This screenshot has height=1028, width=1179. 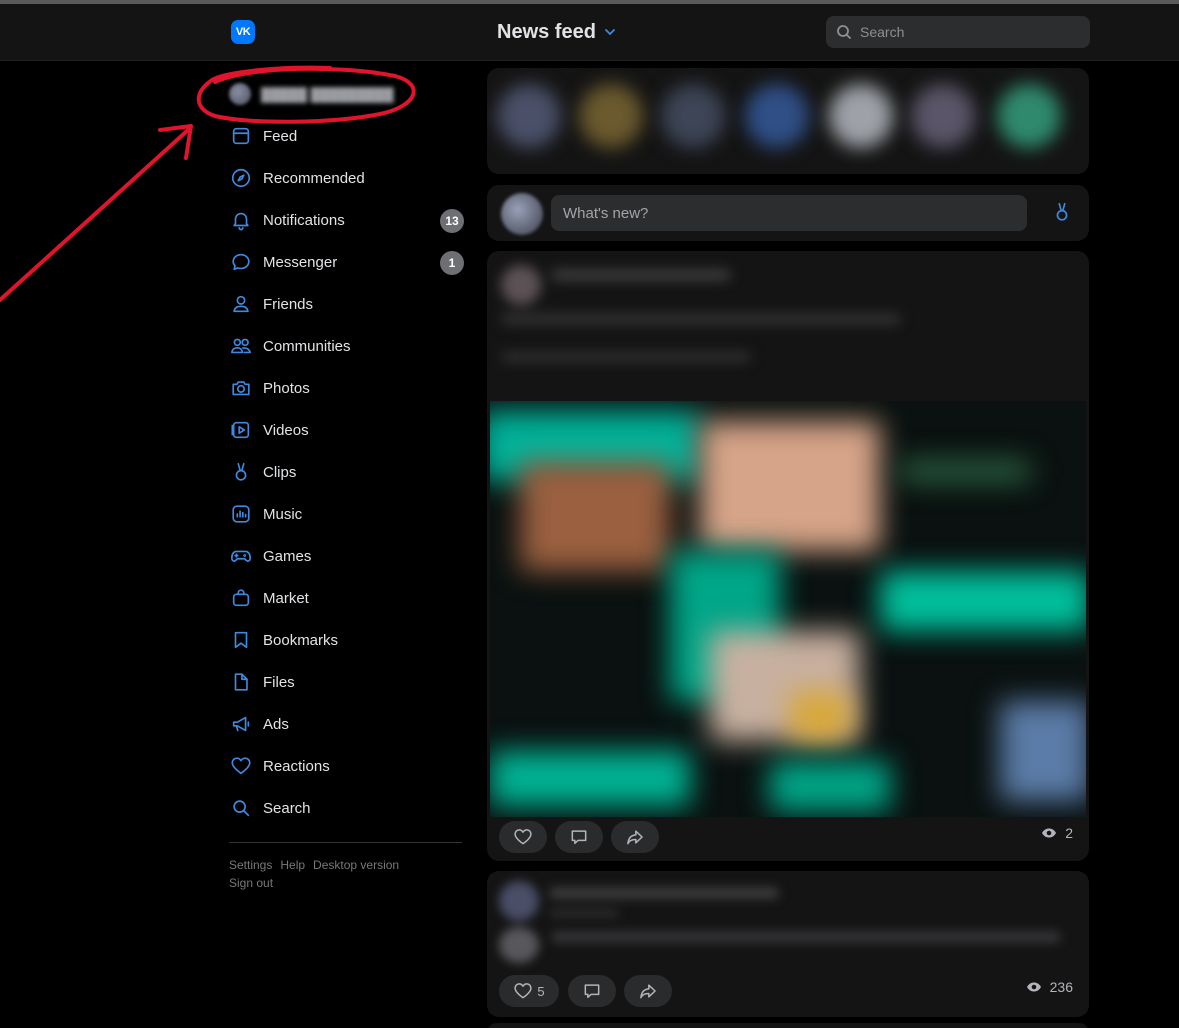 What do you see at coordinates (1061, 987) in the screenshot?
I see `view-count-value: 236` at bounding box center [1061, 987].